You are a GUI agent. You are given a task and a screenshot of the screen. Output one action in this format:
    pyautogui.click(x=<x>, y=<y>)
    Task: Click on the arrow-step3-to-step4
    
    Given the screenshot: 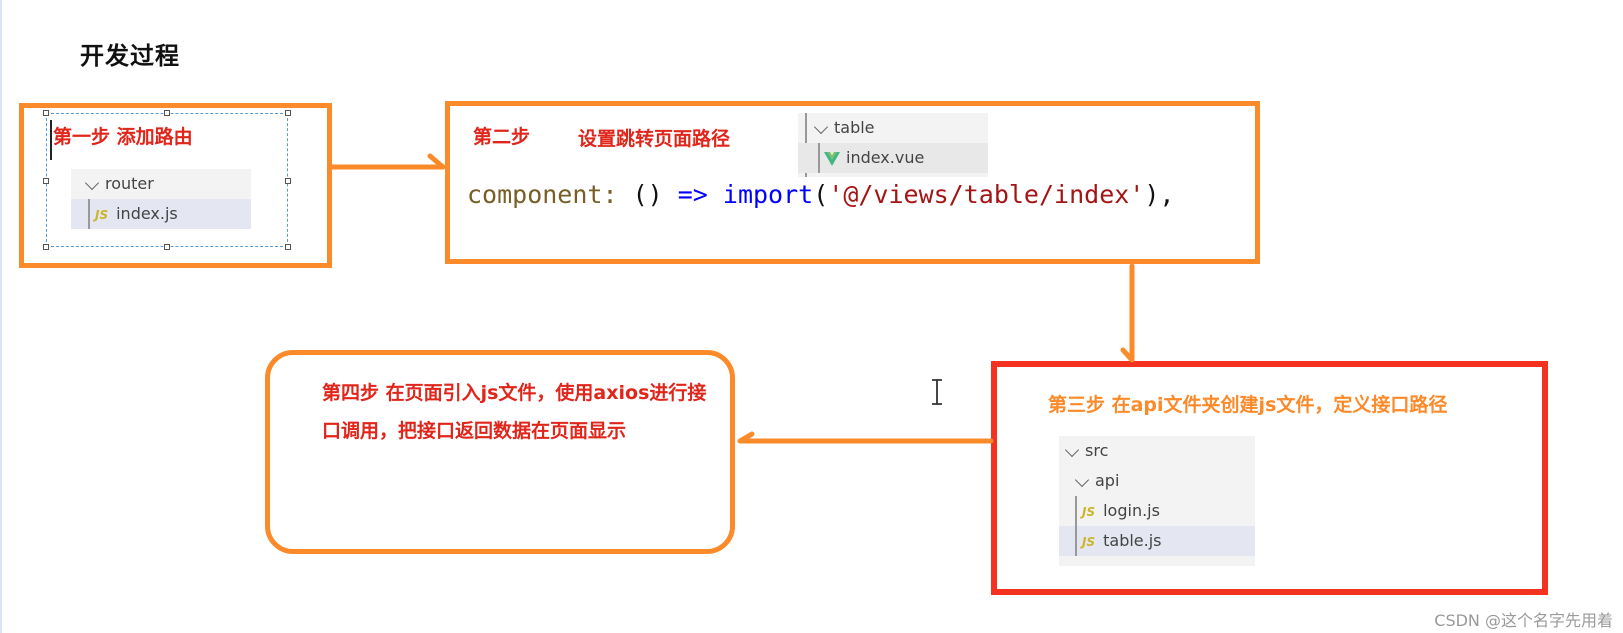 What is the action you would take?
    pyautogui.click(x=865, y=437)
    